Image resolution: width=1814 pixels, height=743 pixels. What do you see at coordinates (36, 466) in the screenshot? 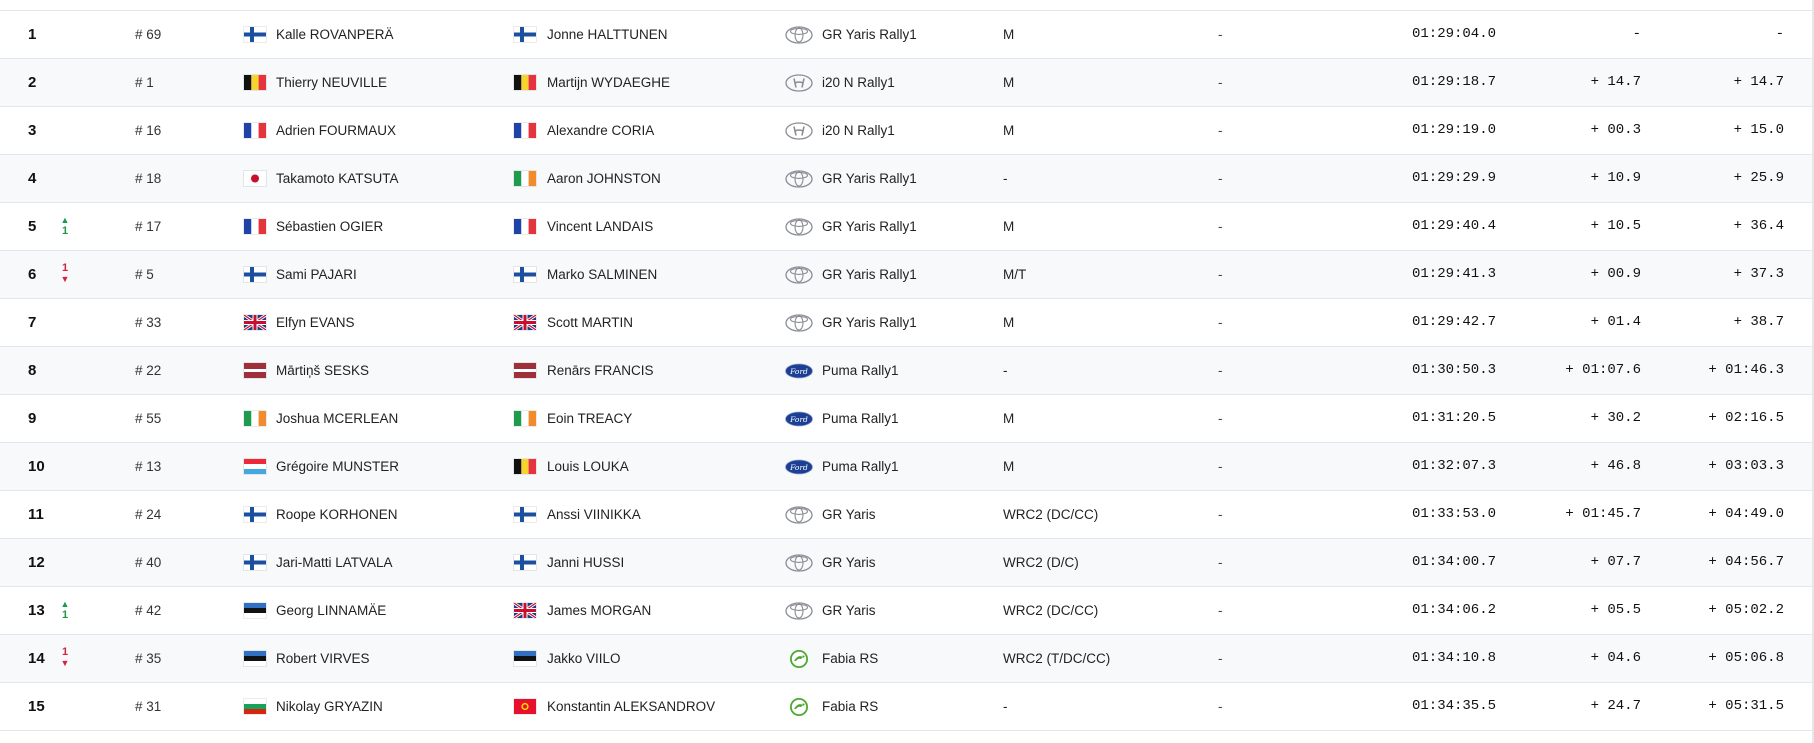
I see `position: 10` at bounding box center [36, 466].